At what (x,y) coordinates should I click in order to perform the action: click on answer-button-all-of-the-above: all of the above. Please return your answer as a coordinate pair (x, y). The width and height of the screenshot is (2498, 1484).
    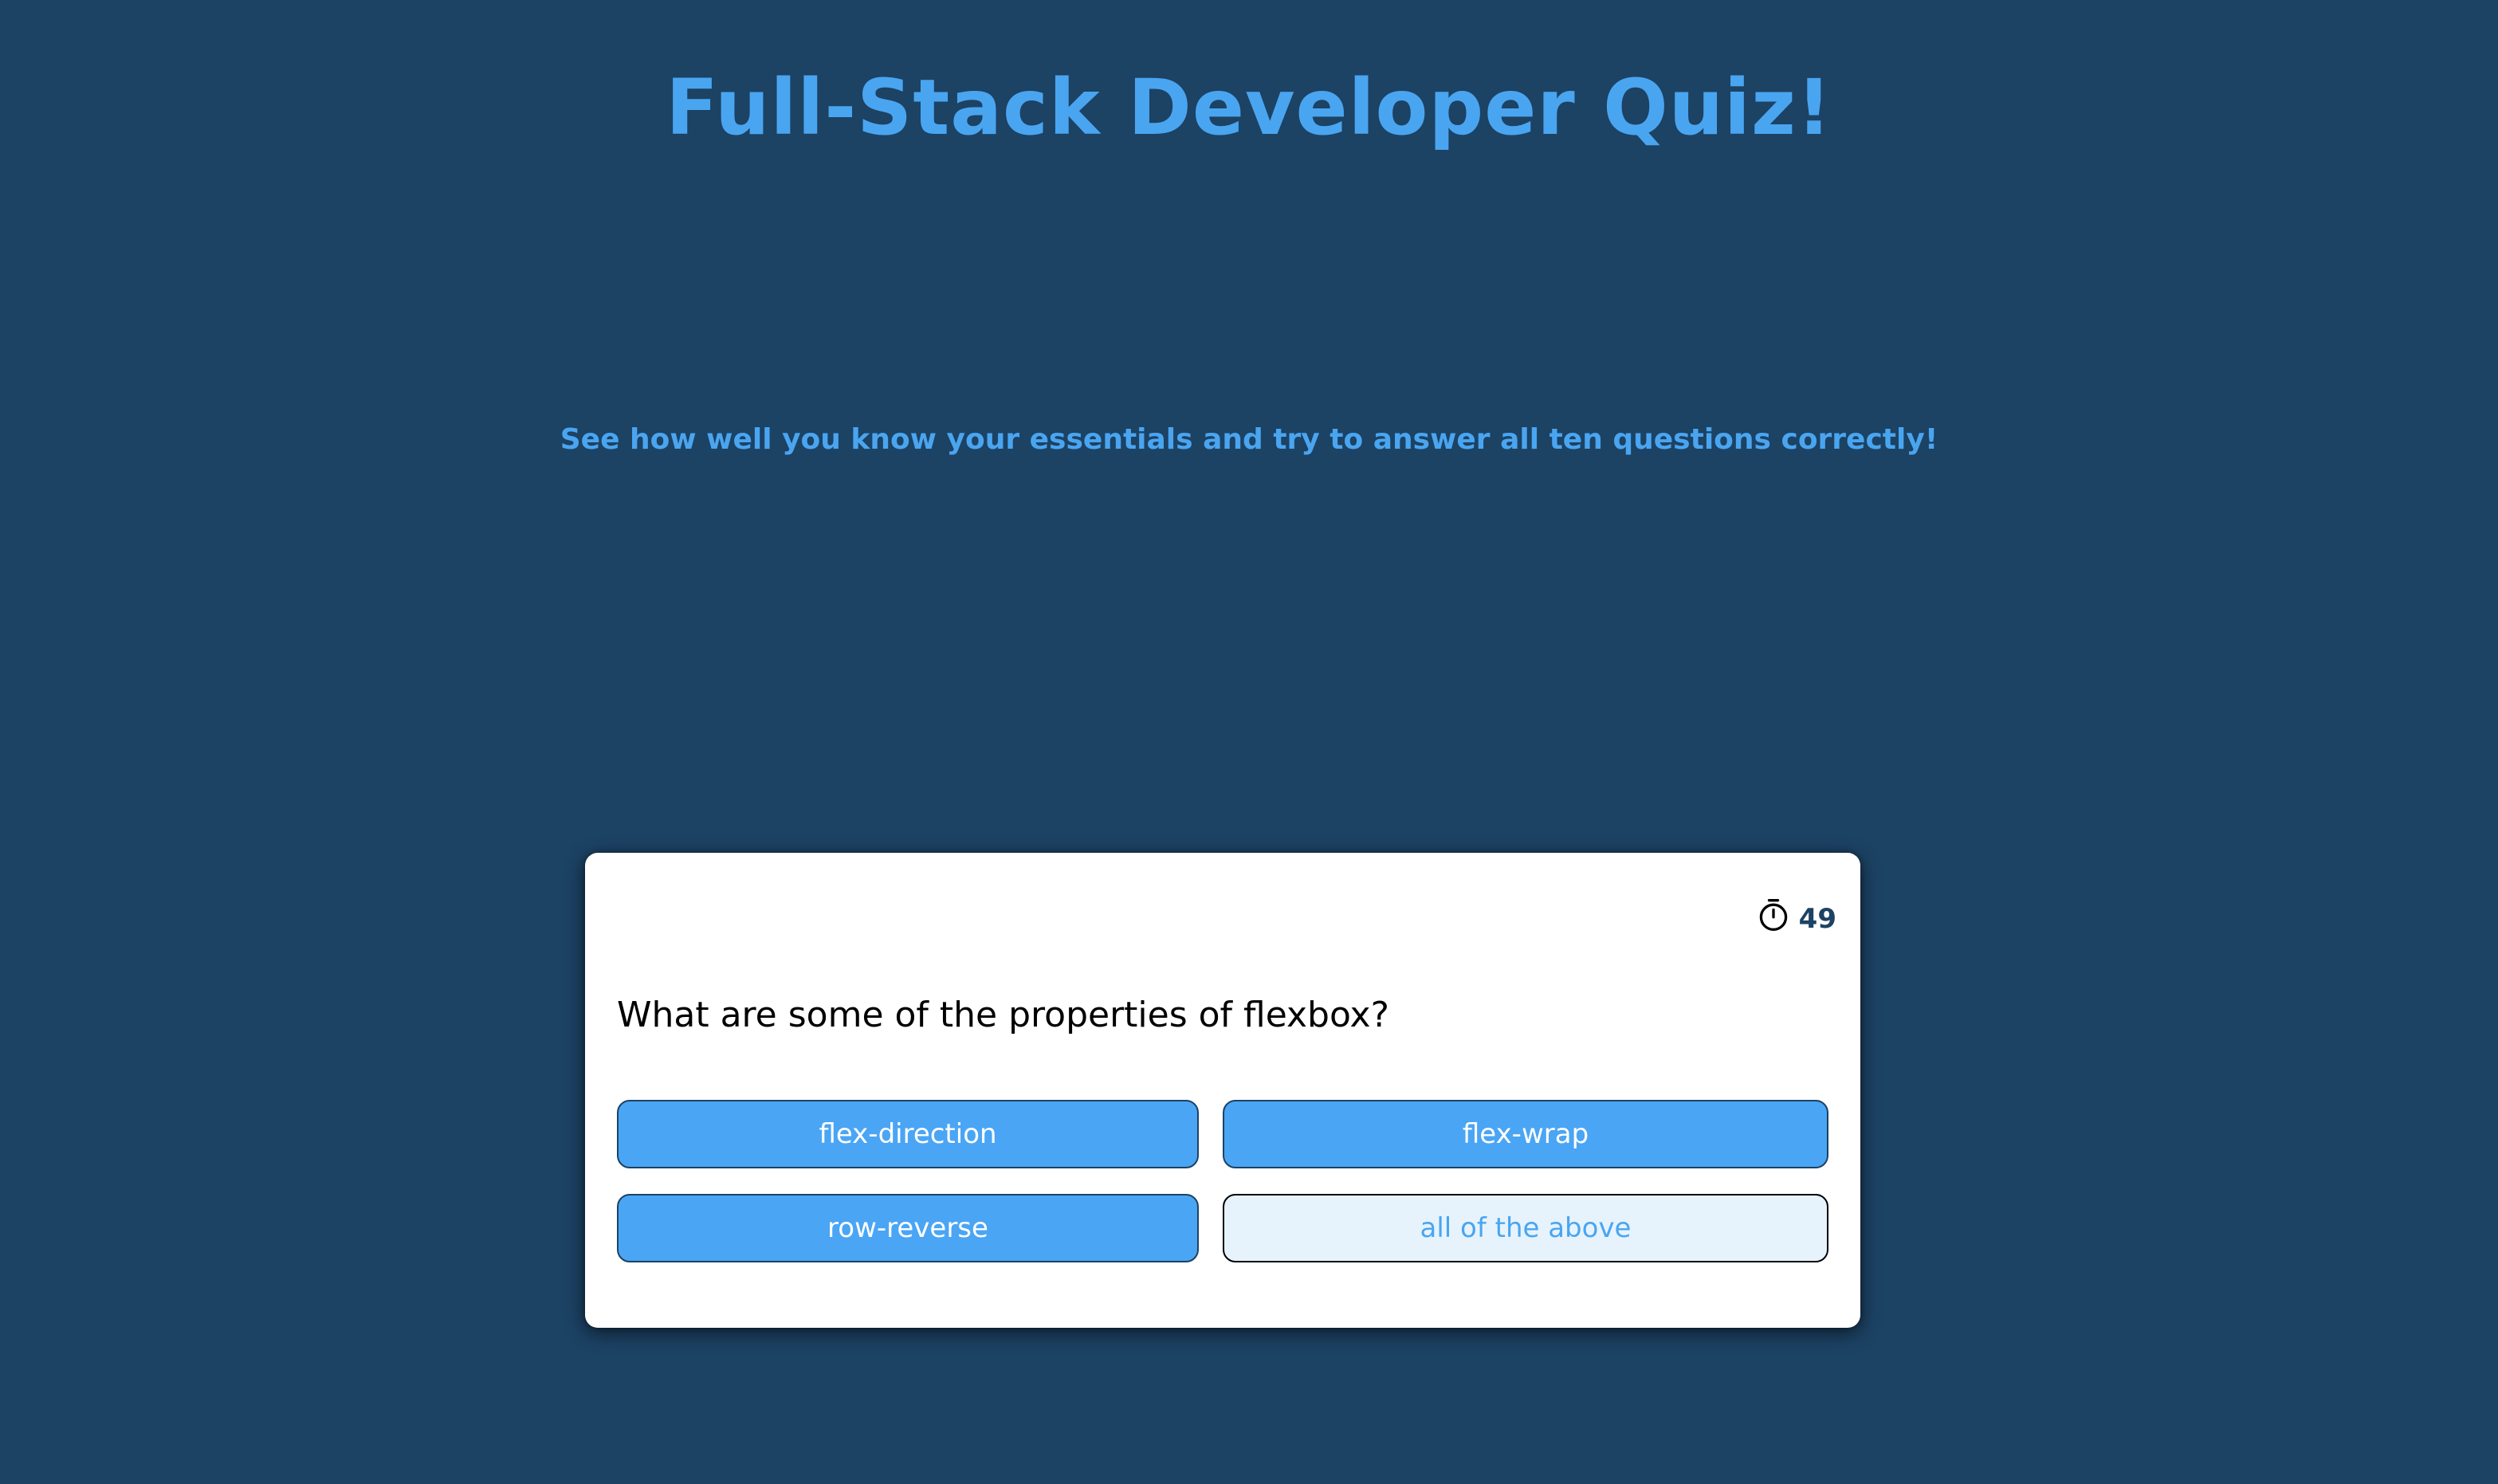
    Looking at the image, I should click on (1526, 1228).